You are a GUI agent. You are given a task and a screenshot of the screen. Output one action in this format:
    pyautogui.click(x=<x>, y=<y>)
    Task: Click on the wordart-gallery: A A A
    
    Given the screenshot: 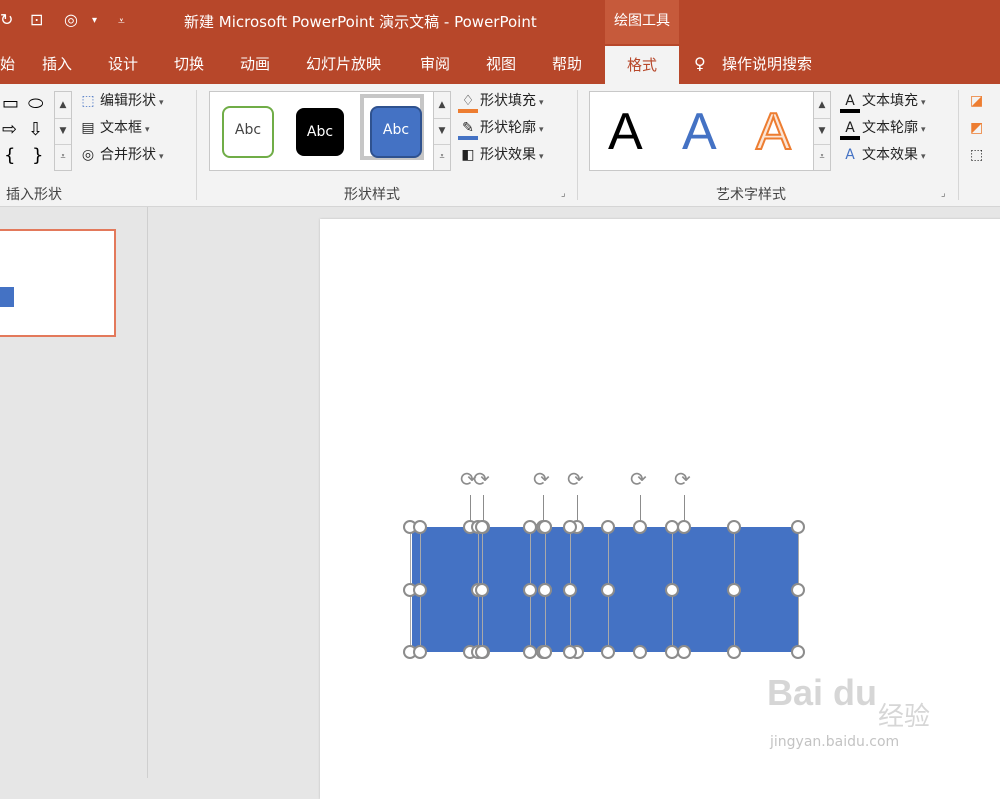 What is the action you would take?
    pyautogui.click(x=702, y=131)
    